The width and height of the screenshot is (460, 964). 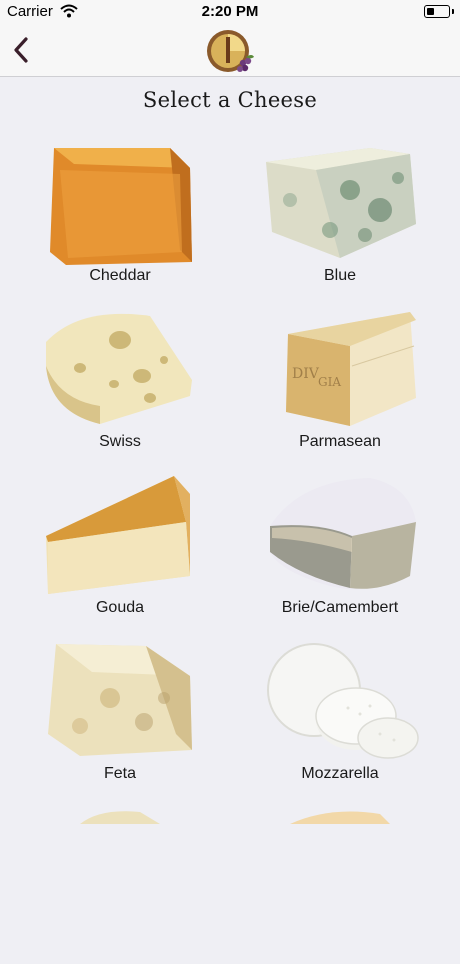 What do you see at coordinates (340, 773) in the screenshot?
I see `cheese-label: Mozzarella` at bounding box center [340, 773].